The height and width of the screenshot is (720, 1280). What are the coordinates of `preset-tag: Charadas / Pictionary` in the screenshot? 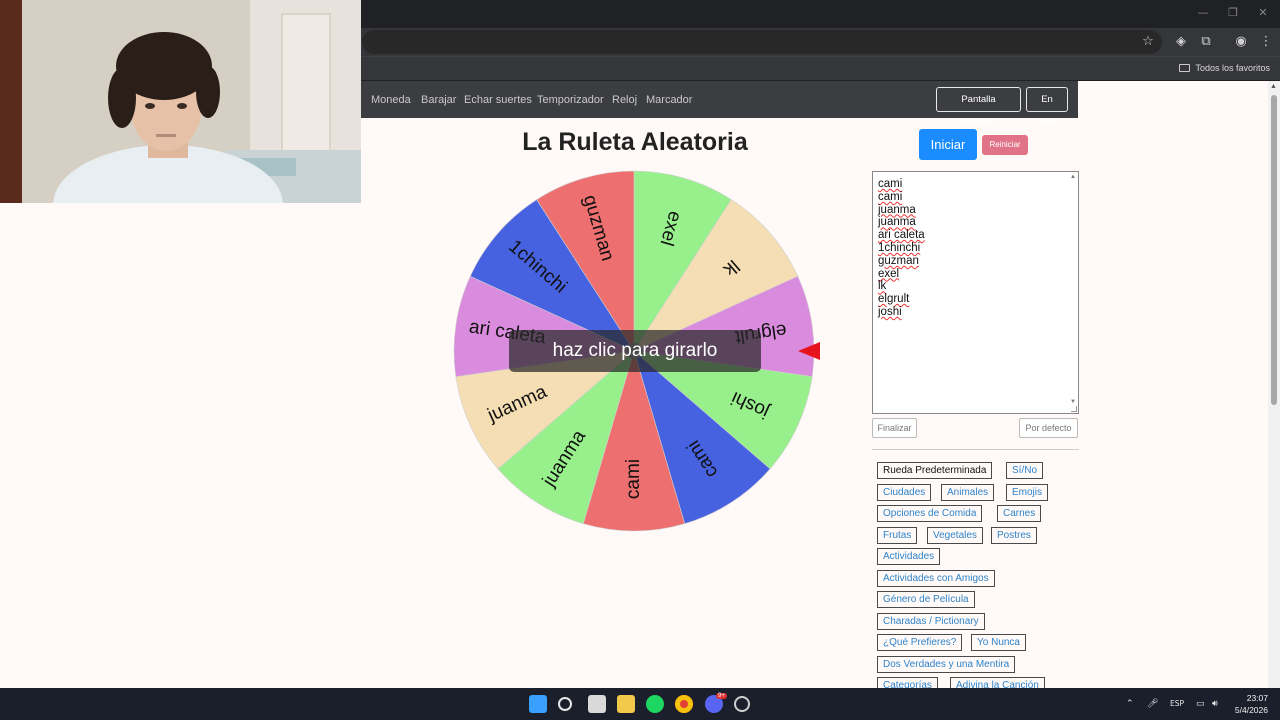 It's located at (931, 621).